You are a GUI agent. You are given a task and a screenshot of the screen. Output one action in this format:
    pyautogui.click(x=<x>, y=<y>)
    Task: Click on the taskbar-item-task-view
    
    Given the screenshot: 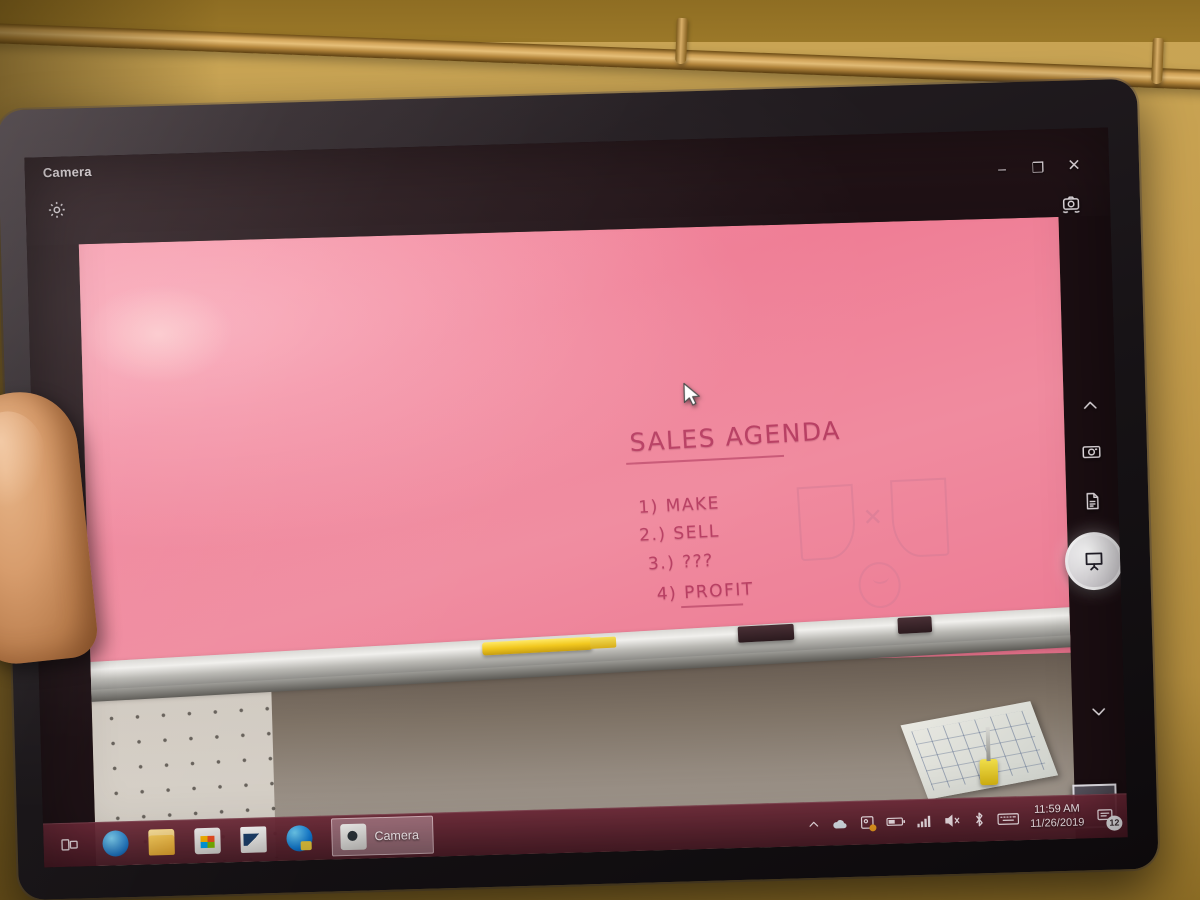 What is the action you would take?
    pyautogui.click(x=69, y=844)
    